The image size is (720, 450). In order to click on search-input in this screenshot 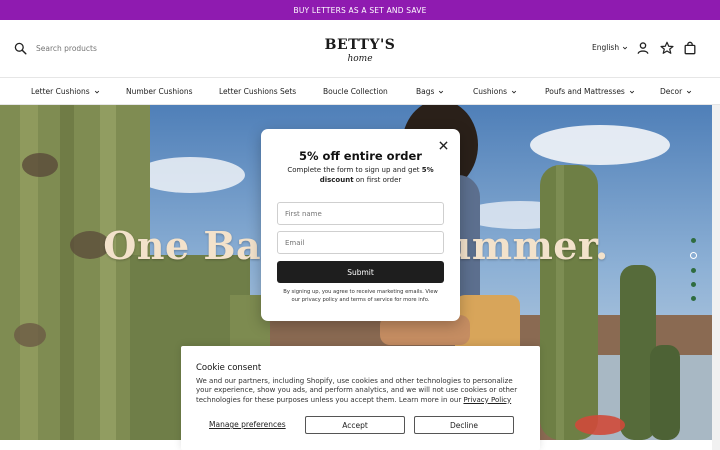, I will do `click(111, 48)`.